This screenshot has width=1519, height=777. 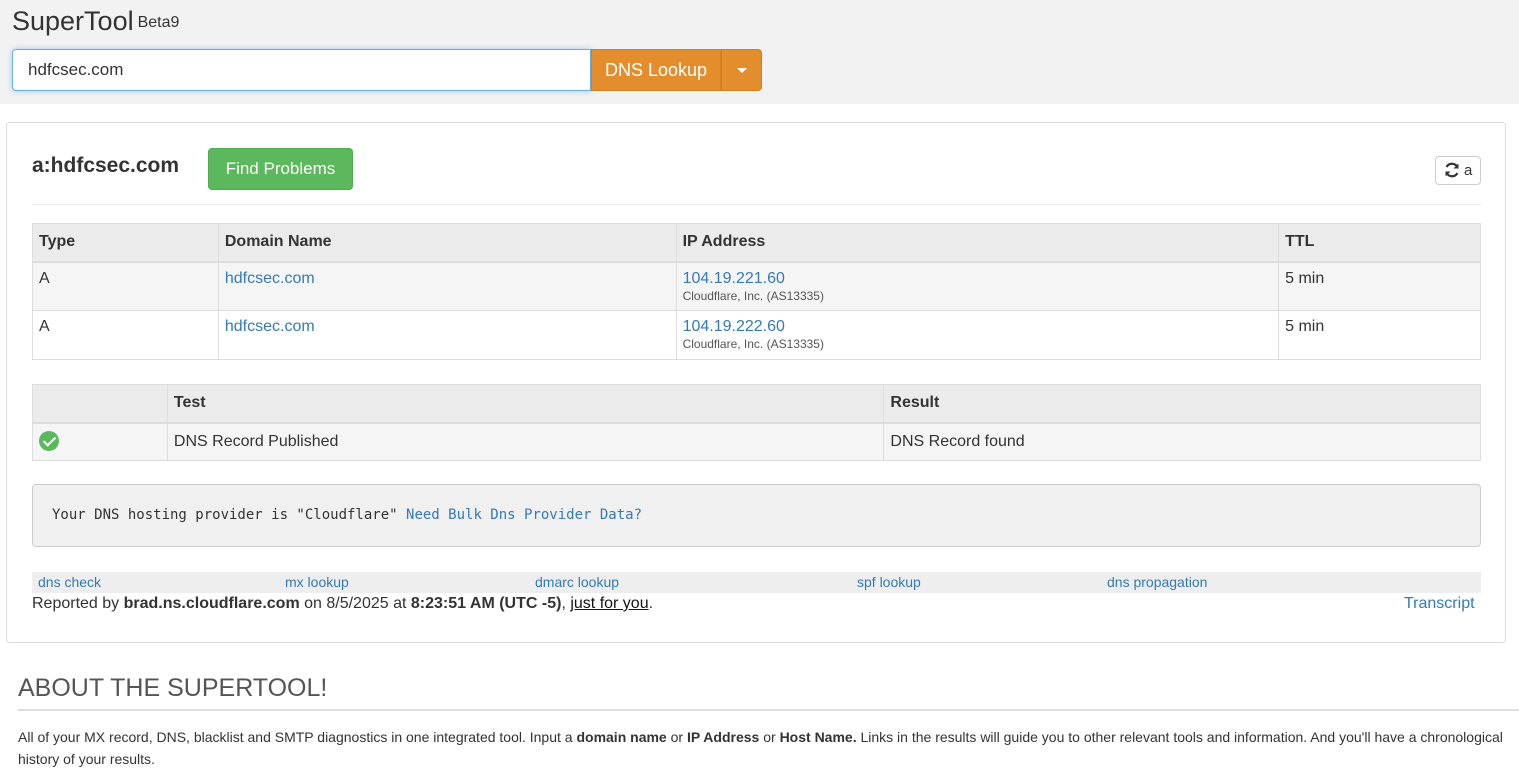 What do you see at coordinates (100, 404) in the screenshot?
I see `column-header-status` at bounding box center [100, 404].